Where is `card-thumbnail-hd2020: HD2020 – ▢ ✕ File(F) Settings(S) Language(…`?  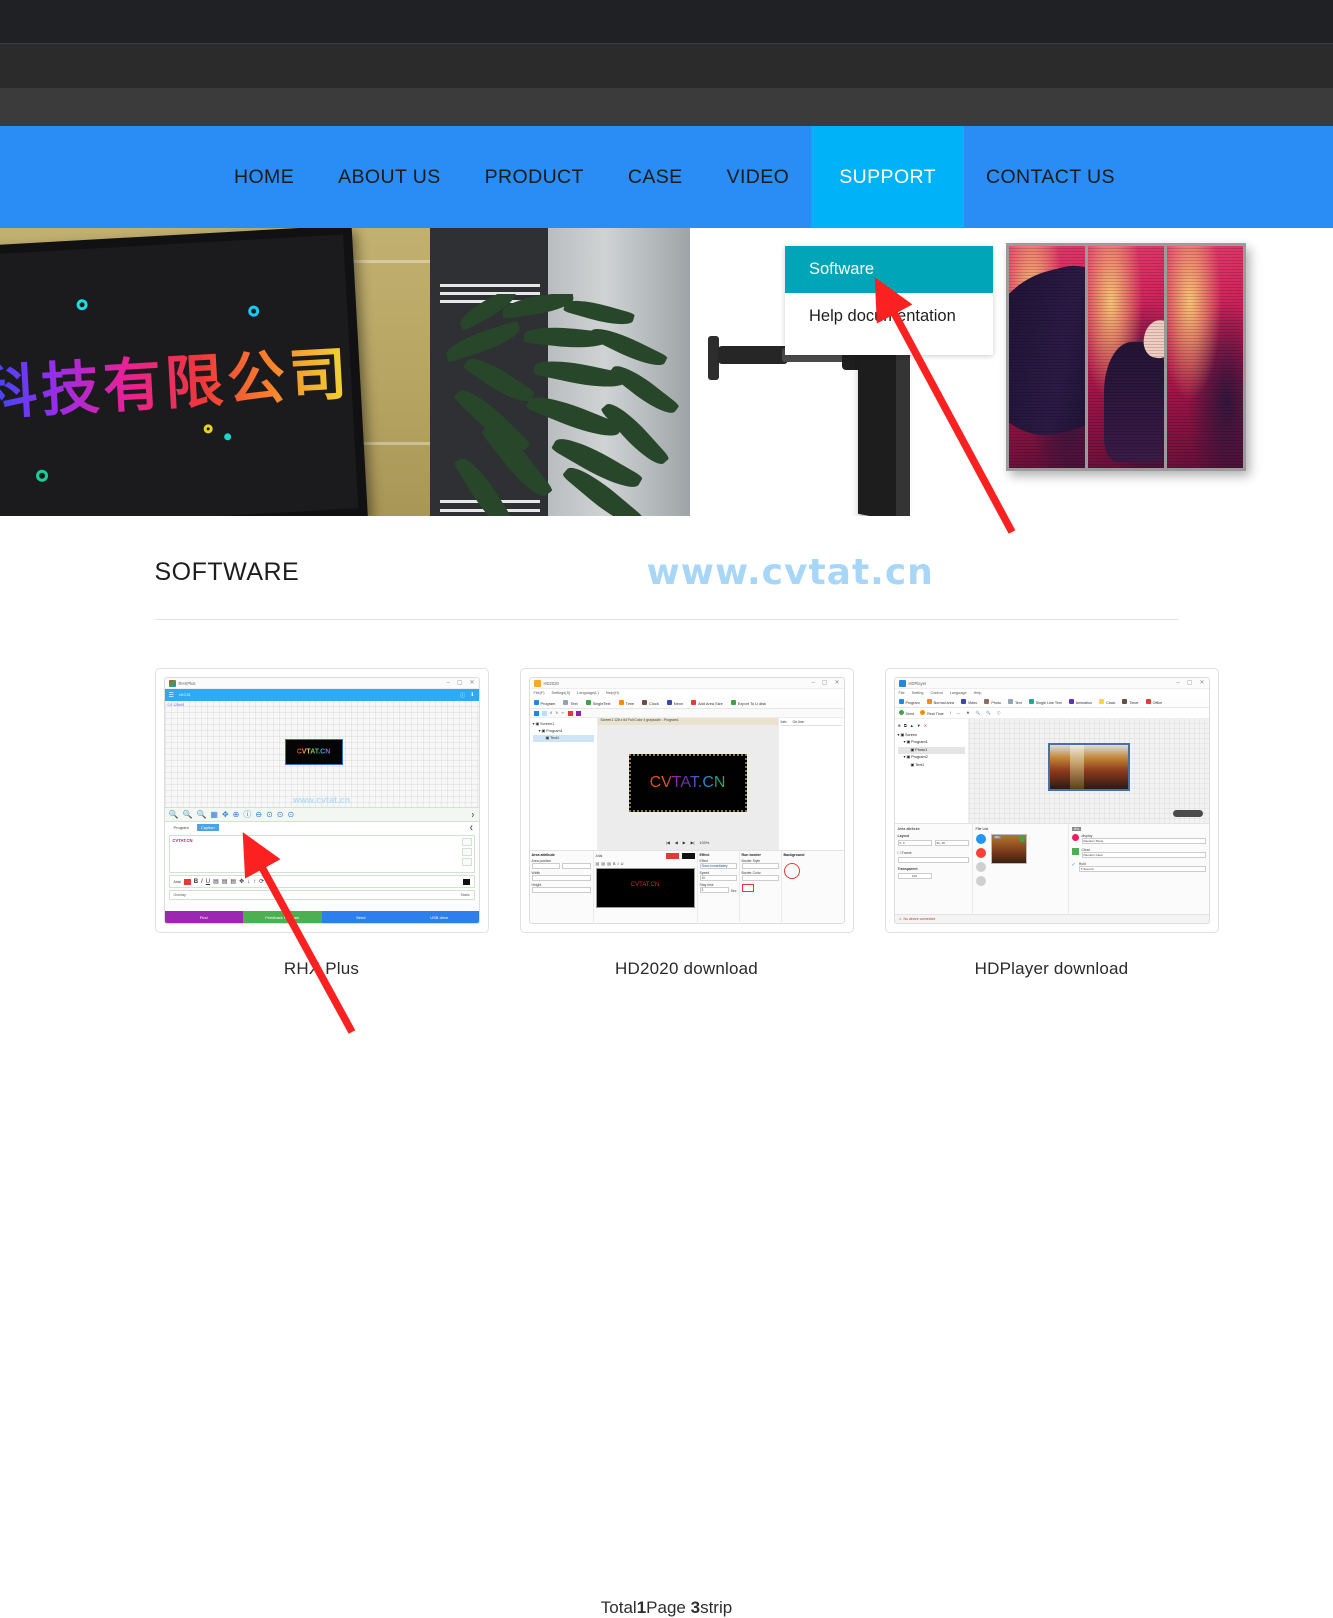
card-thumbnail-hd2020: HD2020 – ▢ ✕ File(F) Settings(S) Language(… is located at coordinates (686, 800).